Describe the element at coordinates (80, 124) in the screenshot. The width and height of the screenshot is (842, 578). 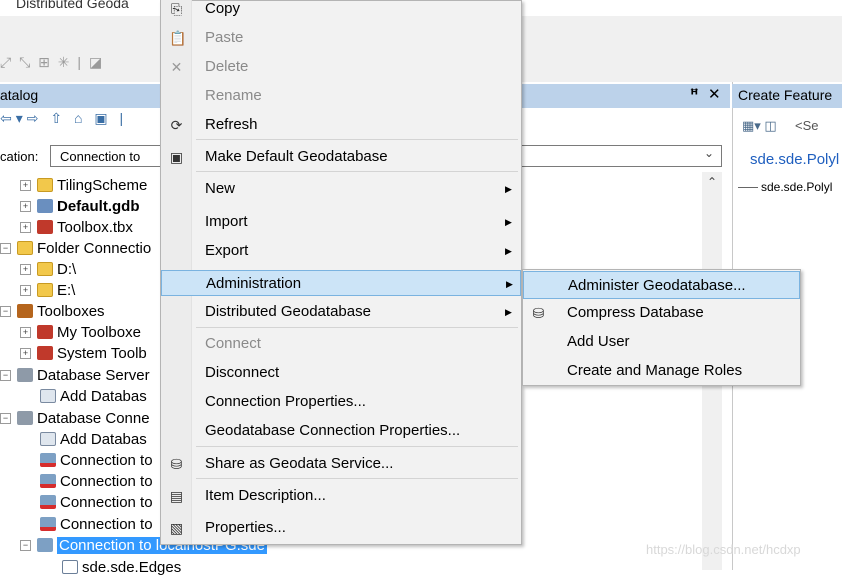
I see `catalog-toolbar: ⇦▾⇨ ⇧ ⌂ ▣ |` at that location.